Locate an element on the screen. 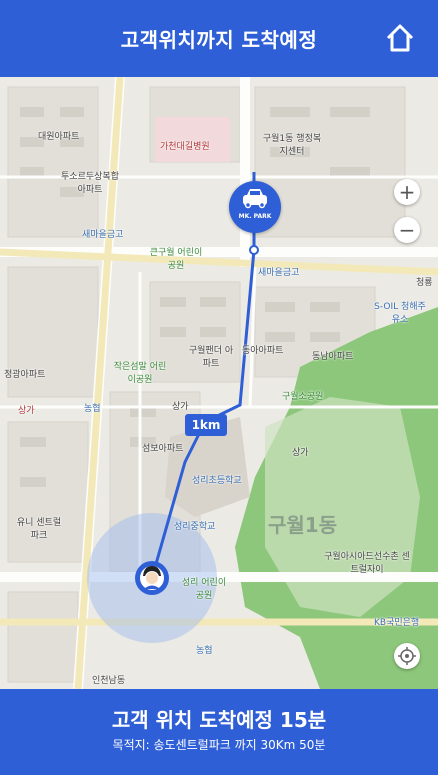  poi-label: 대원아파트 is located at coordinates (59, 137).